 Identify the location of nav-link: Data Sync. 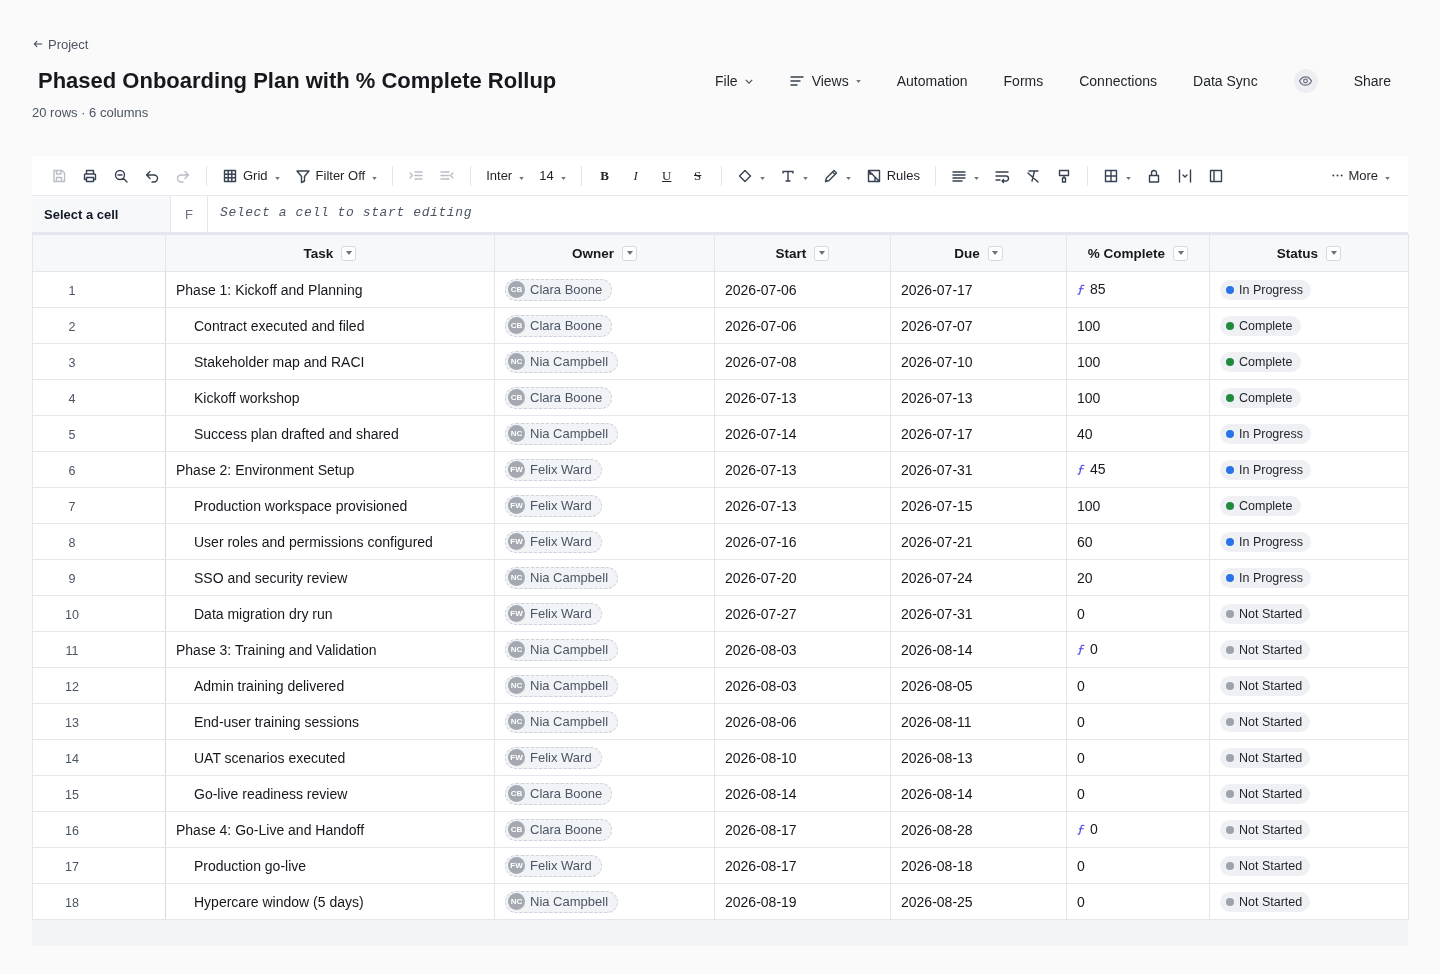
(1225, 81).